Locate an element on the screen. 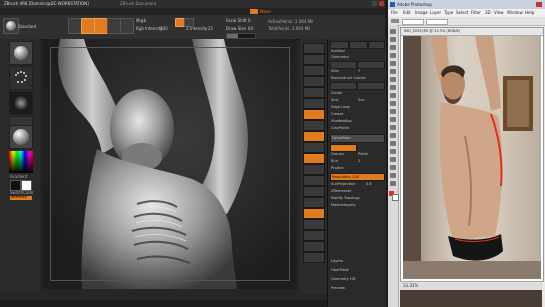 The height and width of the screenshot is (307, 545). brush-tool-icon is located at coordinates (393, 87).